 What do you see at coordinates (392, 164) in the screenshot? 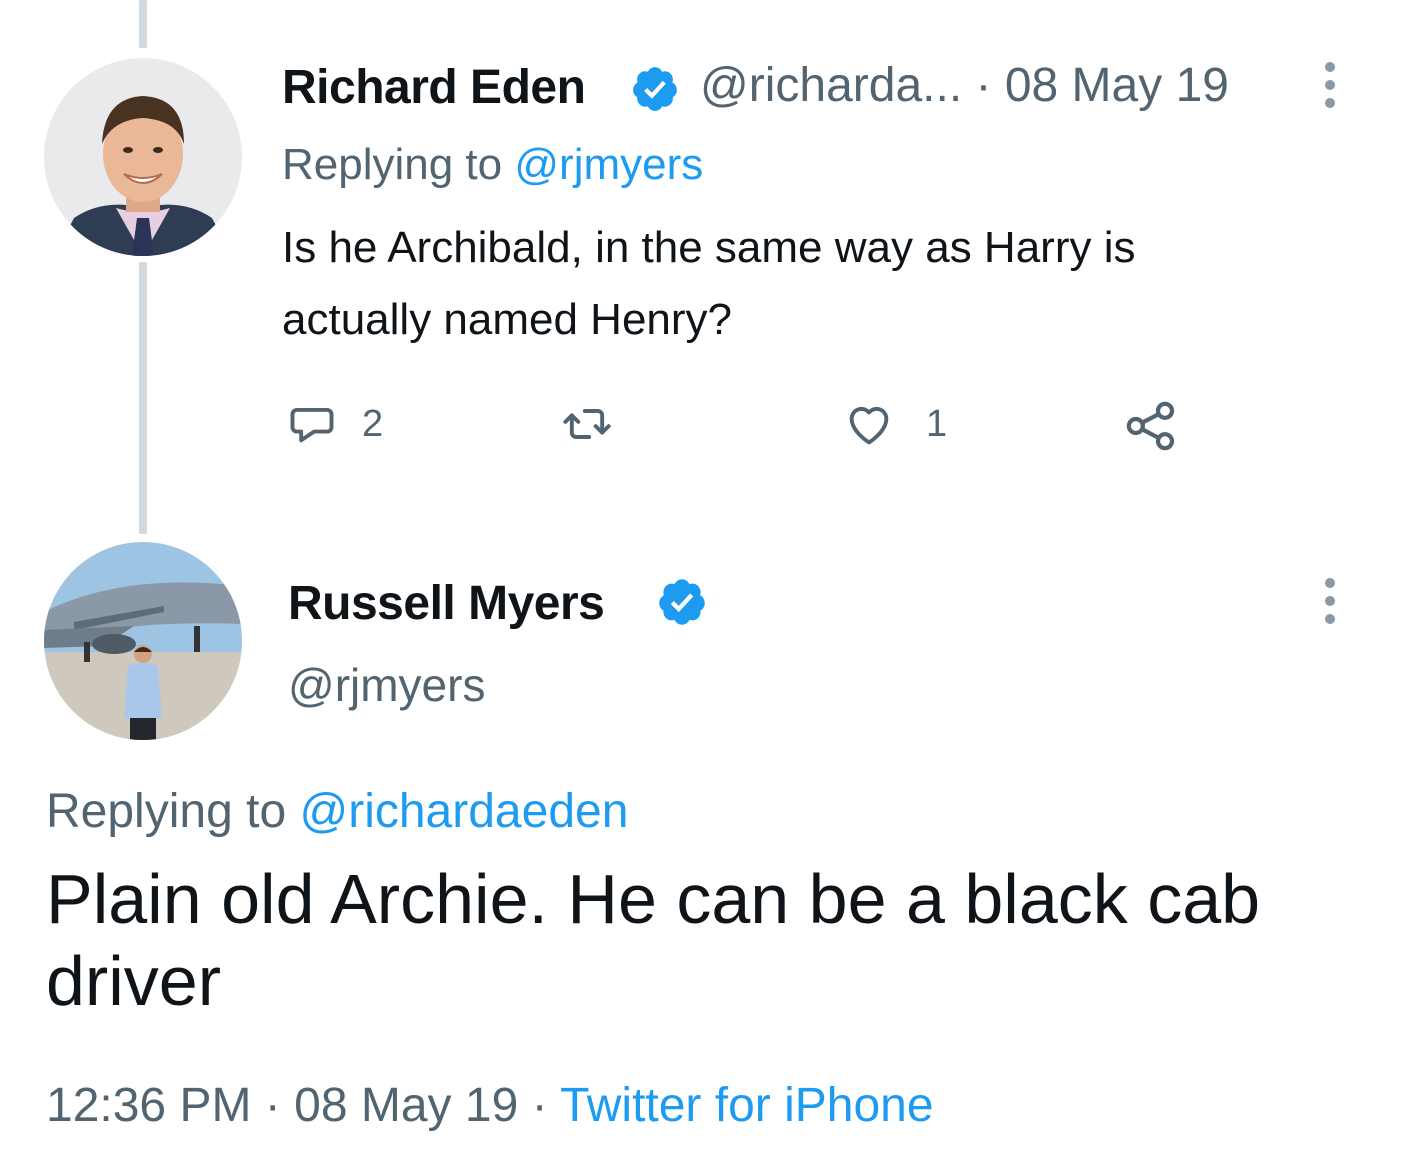
I see `replying-prefix: Replying to` at bounding box center [392, 164].